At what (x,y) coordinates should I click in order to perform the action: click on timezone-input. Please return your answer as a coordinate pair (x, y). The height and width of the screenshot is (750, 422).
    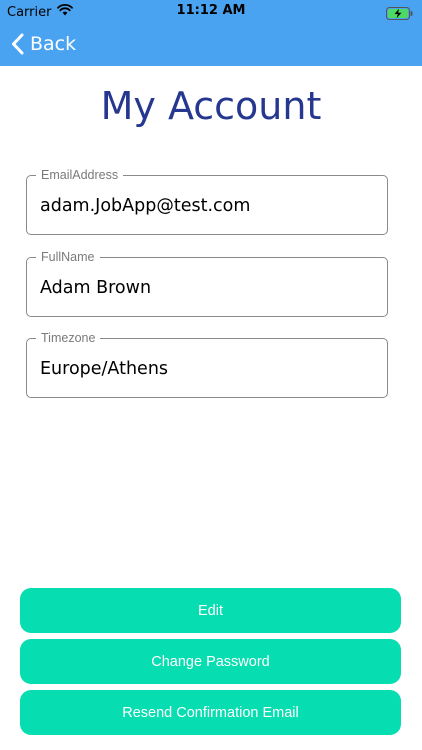
    Looking at the image, I should click on (207, 369).